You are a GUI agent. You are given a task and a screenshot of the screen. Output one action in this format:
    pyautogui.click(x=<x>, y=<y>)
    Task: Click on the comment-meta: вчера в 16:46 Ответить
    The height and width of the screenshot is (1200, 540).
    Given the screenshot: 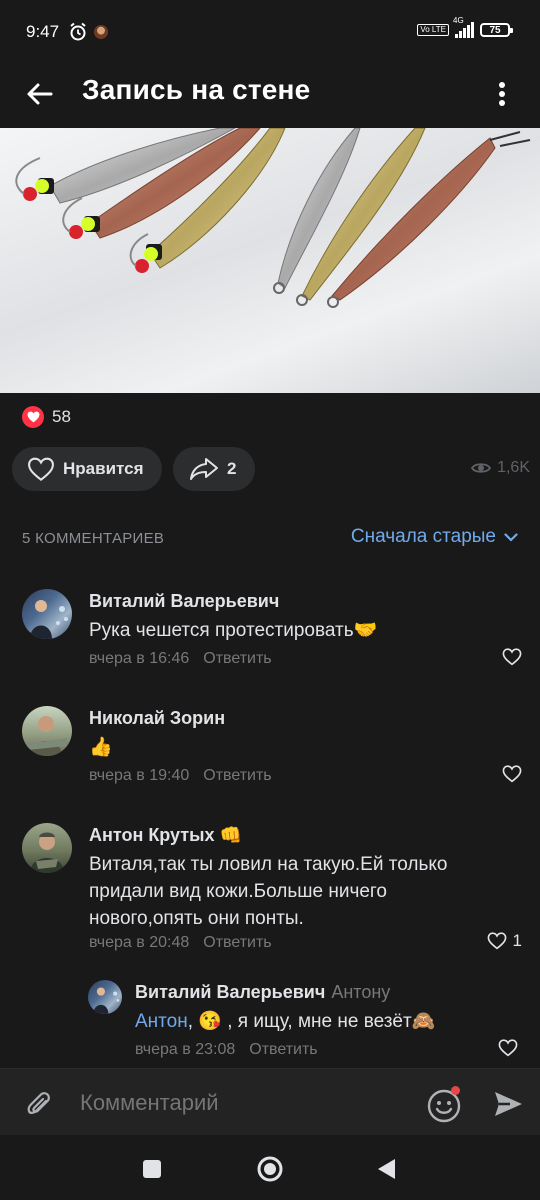 What is the action you would take?
    pyautogui.click(x=180, y=659)
    